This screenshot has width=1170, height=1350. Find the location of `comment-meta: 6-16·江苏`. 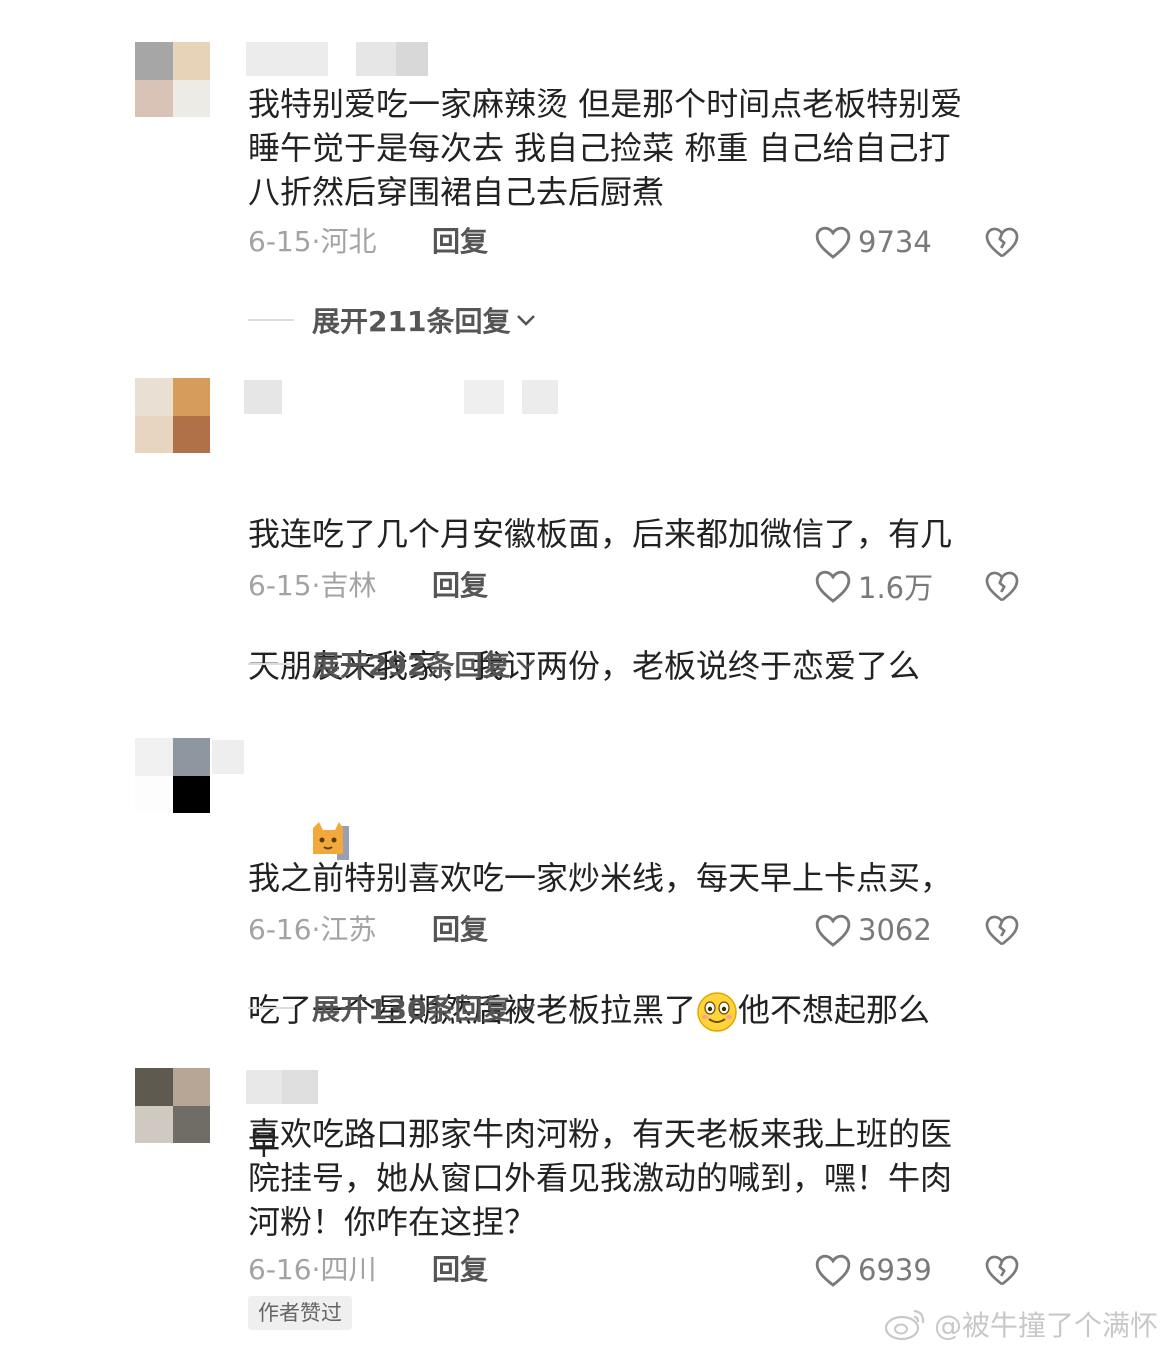

comment-meta: 6-16·江苏 is located at coordinates (312, 929).